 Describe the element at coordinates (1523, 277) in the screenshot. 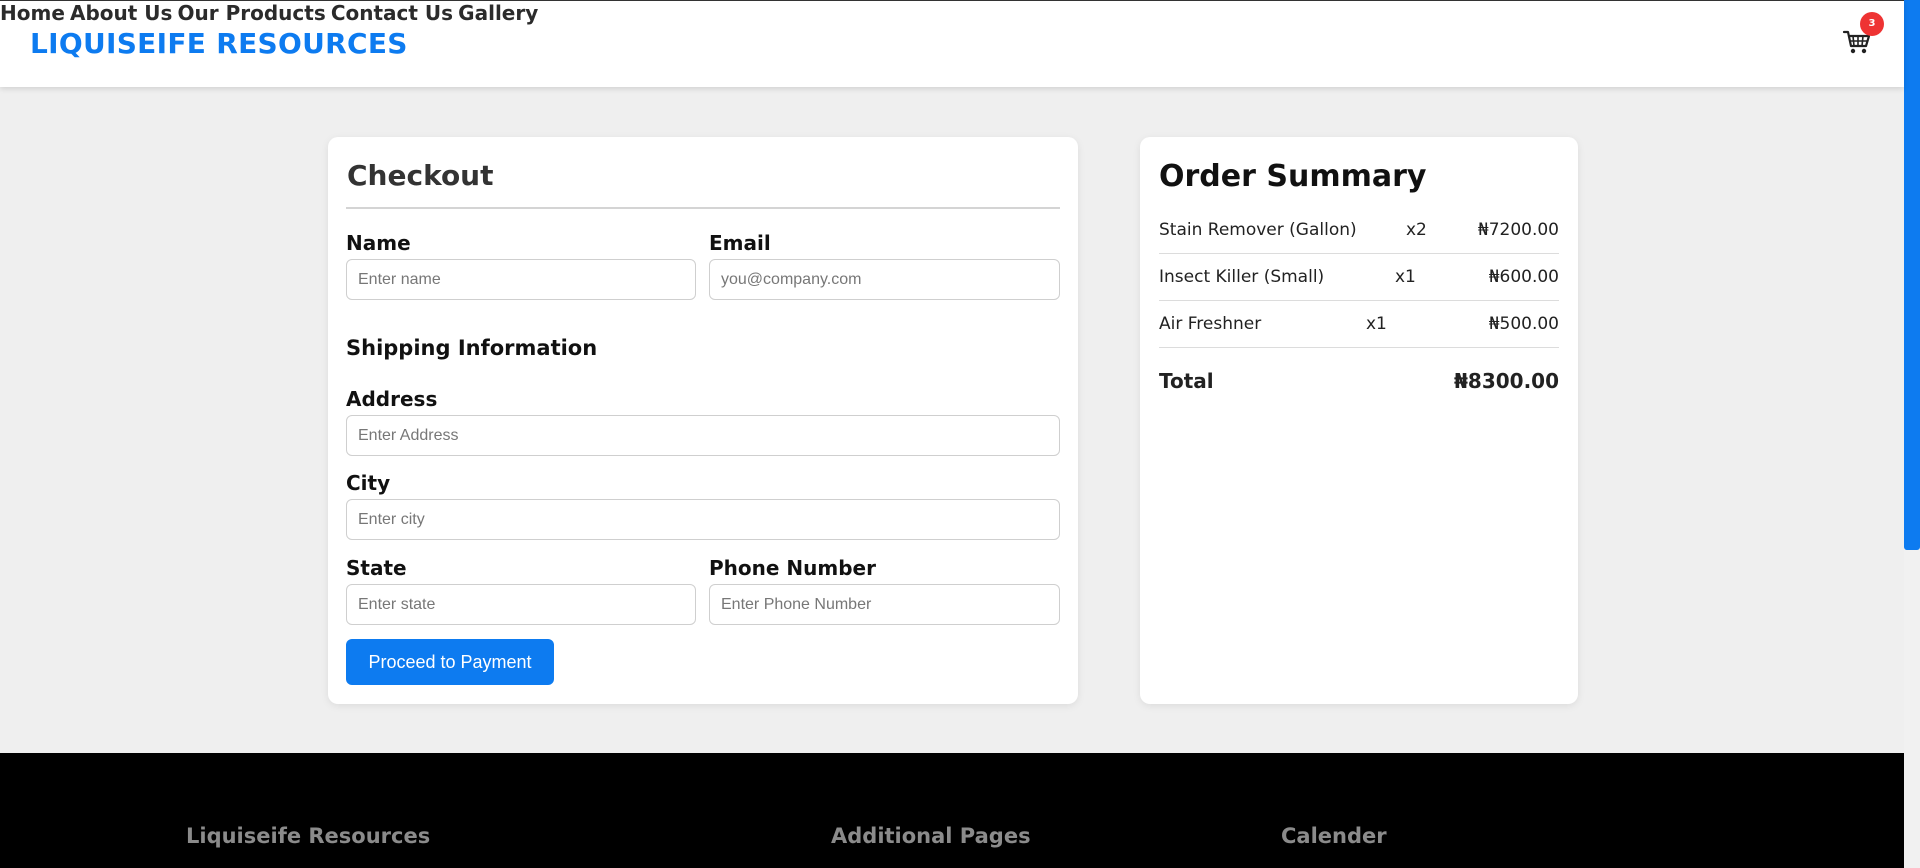

I see `order-item-price: ₦600.00` at that location.